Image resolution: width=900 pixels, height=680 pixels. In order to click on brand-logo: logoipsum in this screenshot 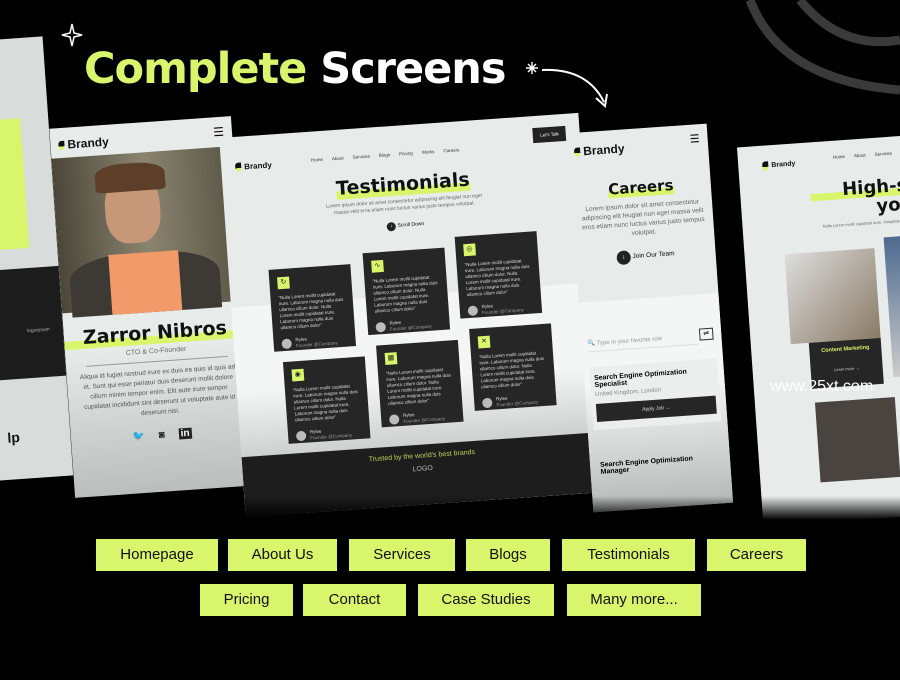, I will do `click(38, 330)`.